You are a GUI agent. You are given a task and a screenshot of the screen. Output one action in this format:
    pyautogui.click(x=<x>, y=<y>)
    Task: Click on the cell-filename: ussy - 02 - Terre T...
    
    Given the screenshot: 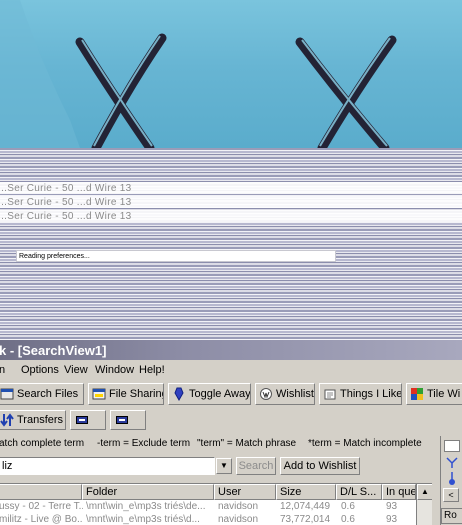 What is the action you would take?
    pyautogui.click(x=41, y=507)
    